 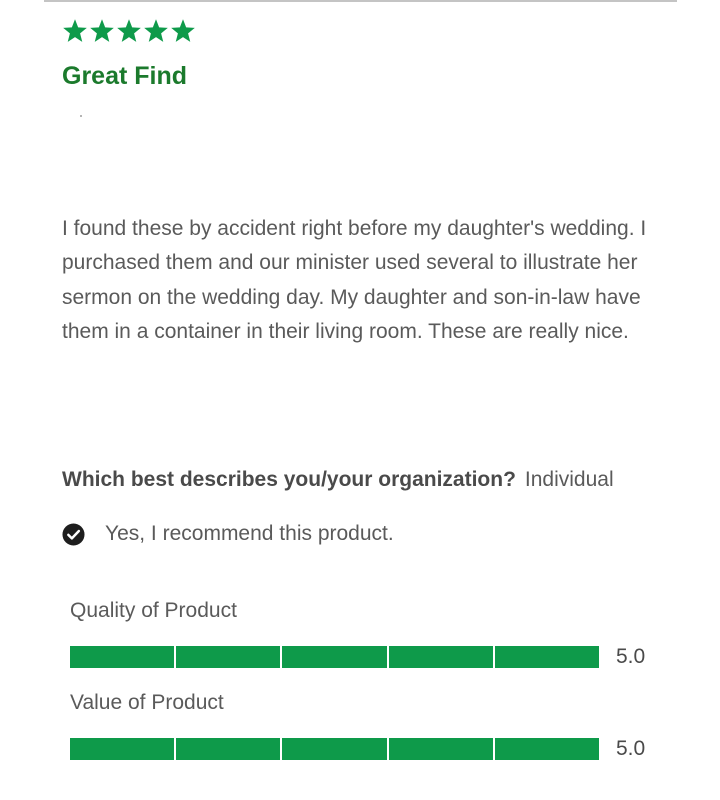 What do you see at coordinates (569, 479) in the screenshot?
I see `reviewer-type-value: Individual` at bounding box center [569, 479].